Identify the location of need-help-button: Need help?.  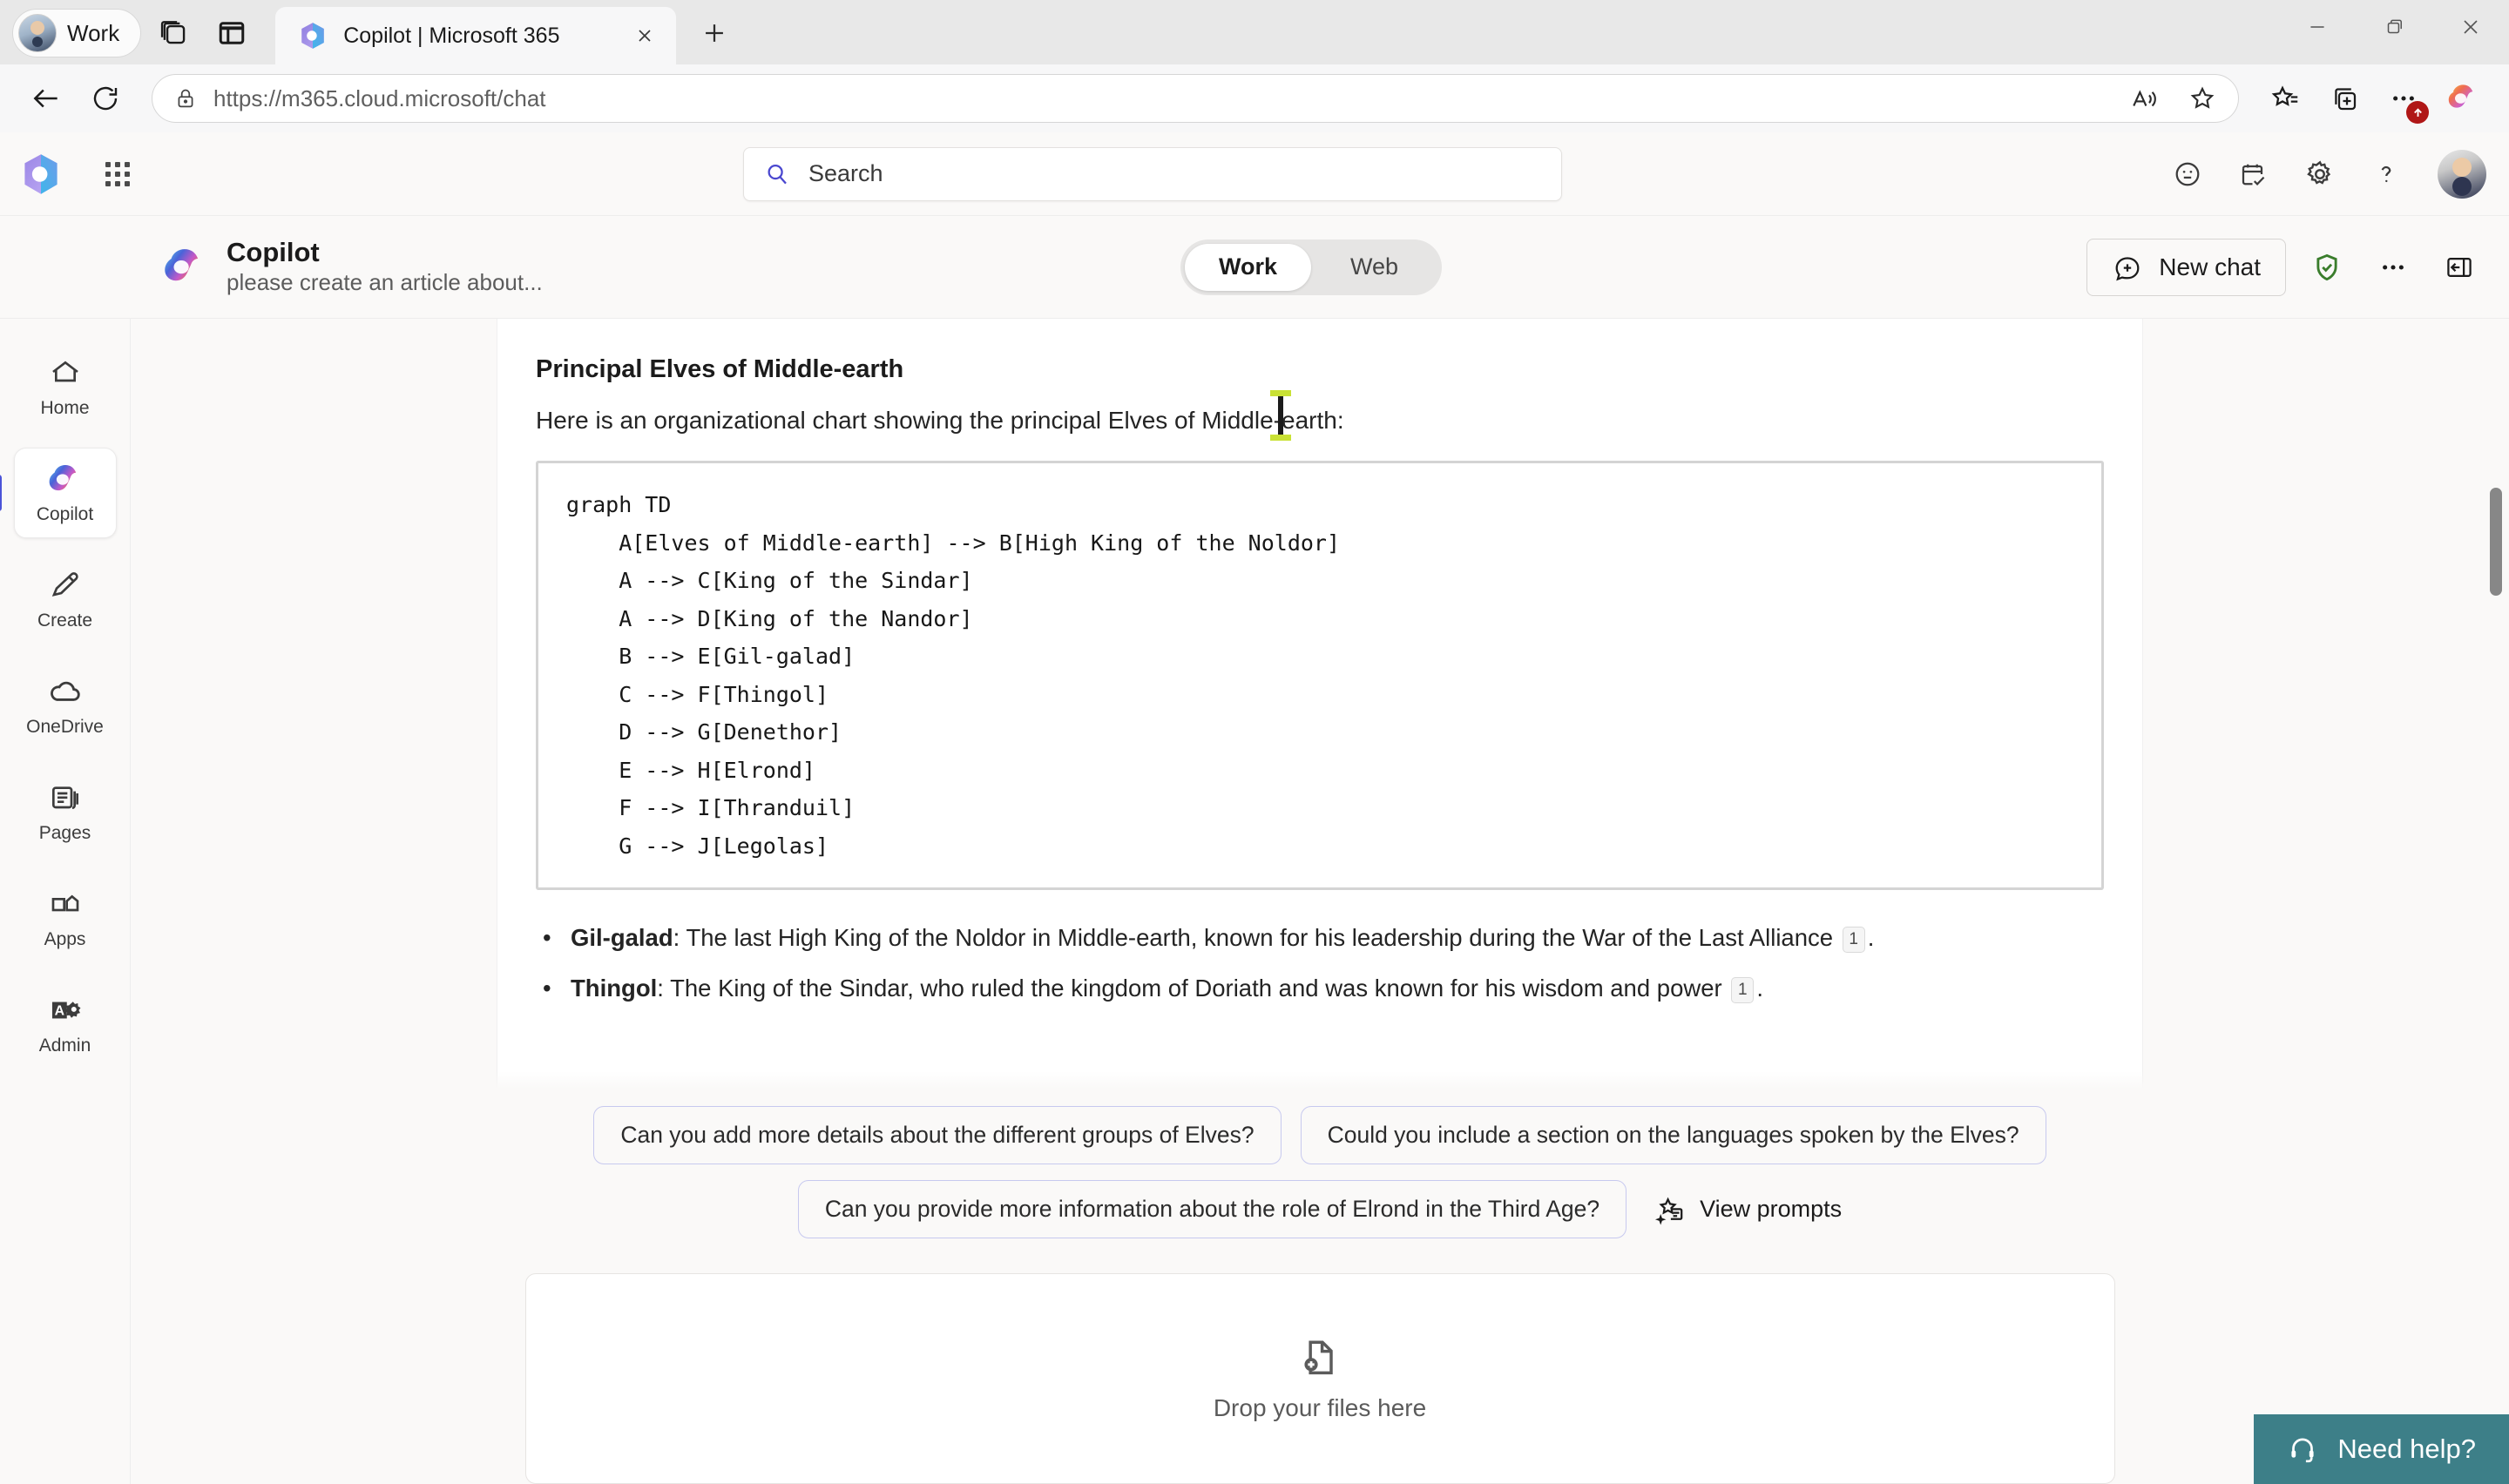
(2381, 1449).